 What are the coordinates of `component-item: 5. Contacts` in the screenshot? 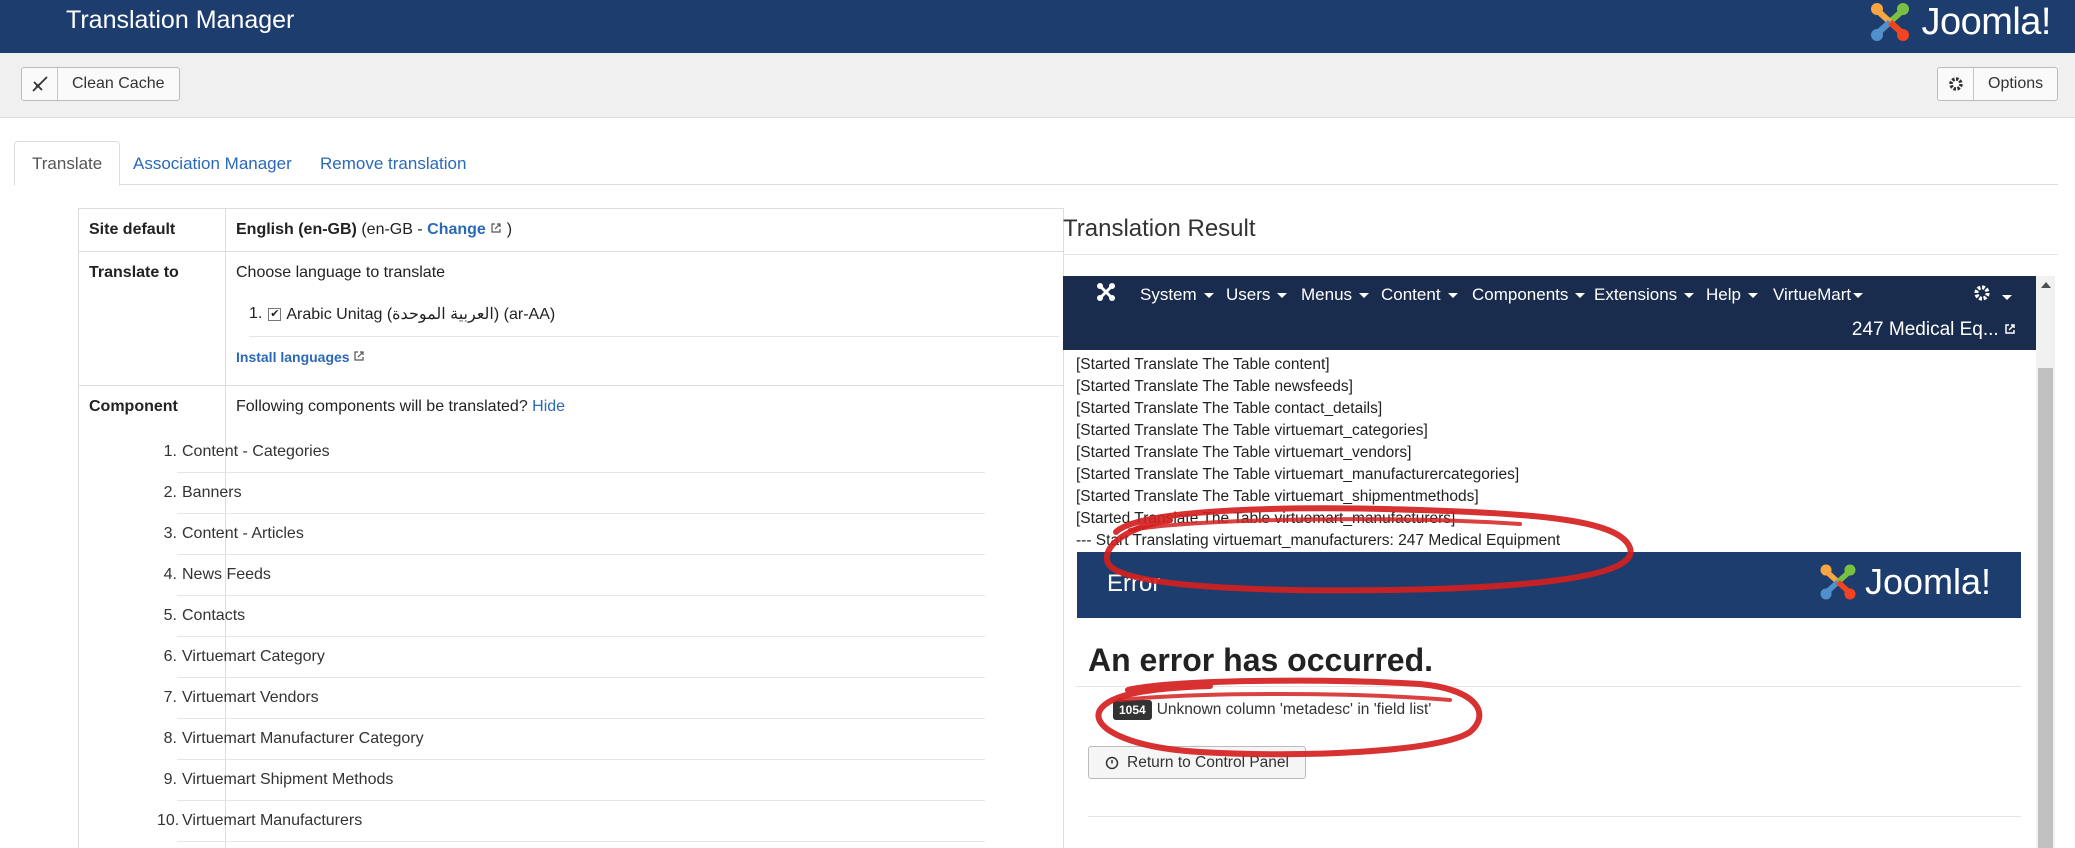 It's located at (574, 616).